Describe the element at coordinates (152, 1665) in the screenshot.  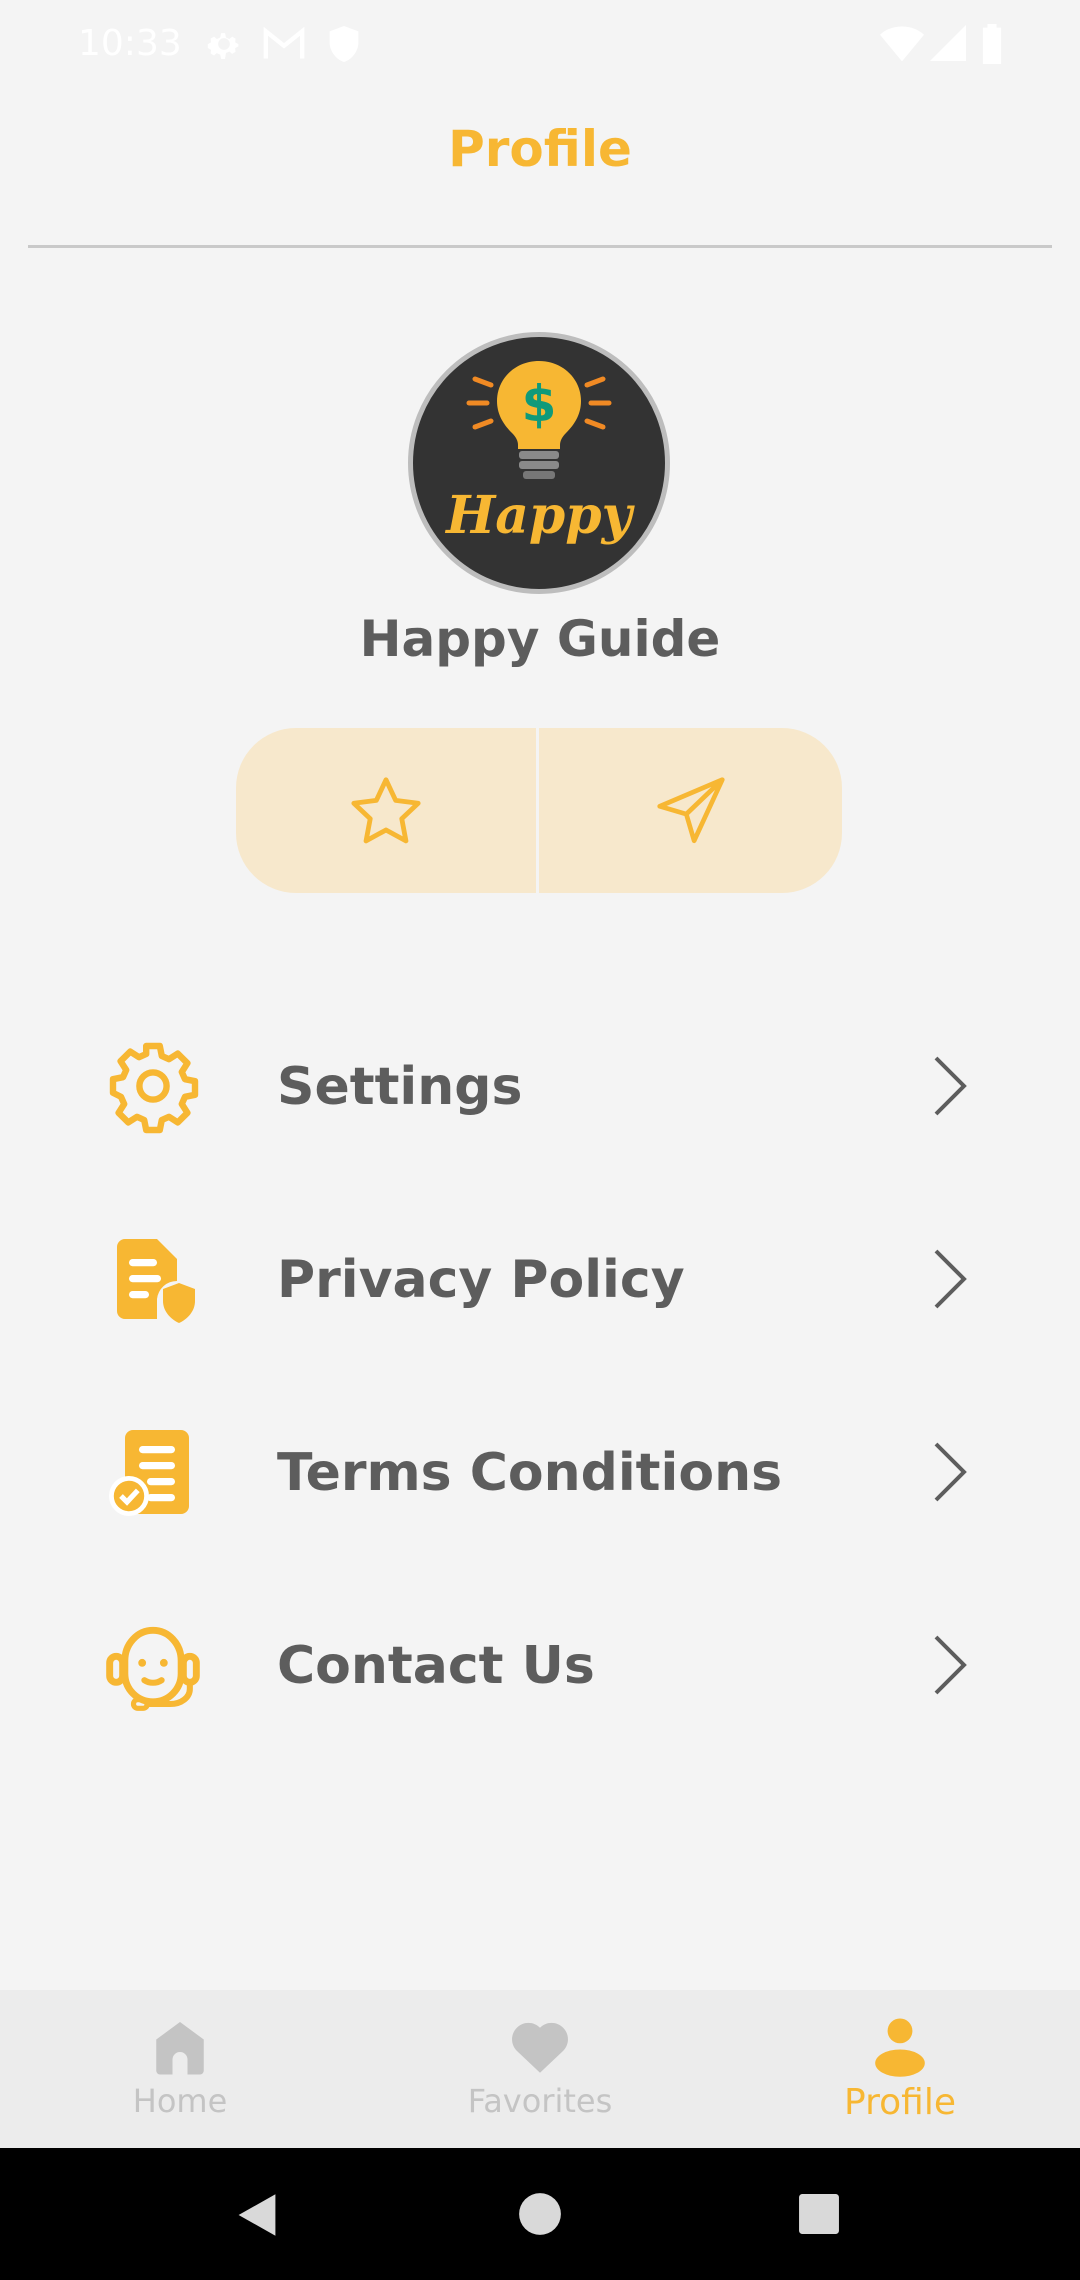
I see `support-agent-icon` at that location.